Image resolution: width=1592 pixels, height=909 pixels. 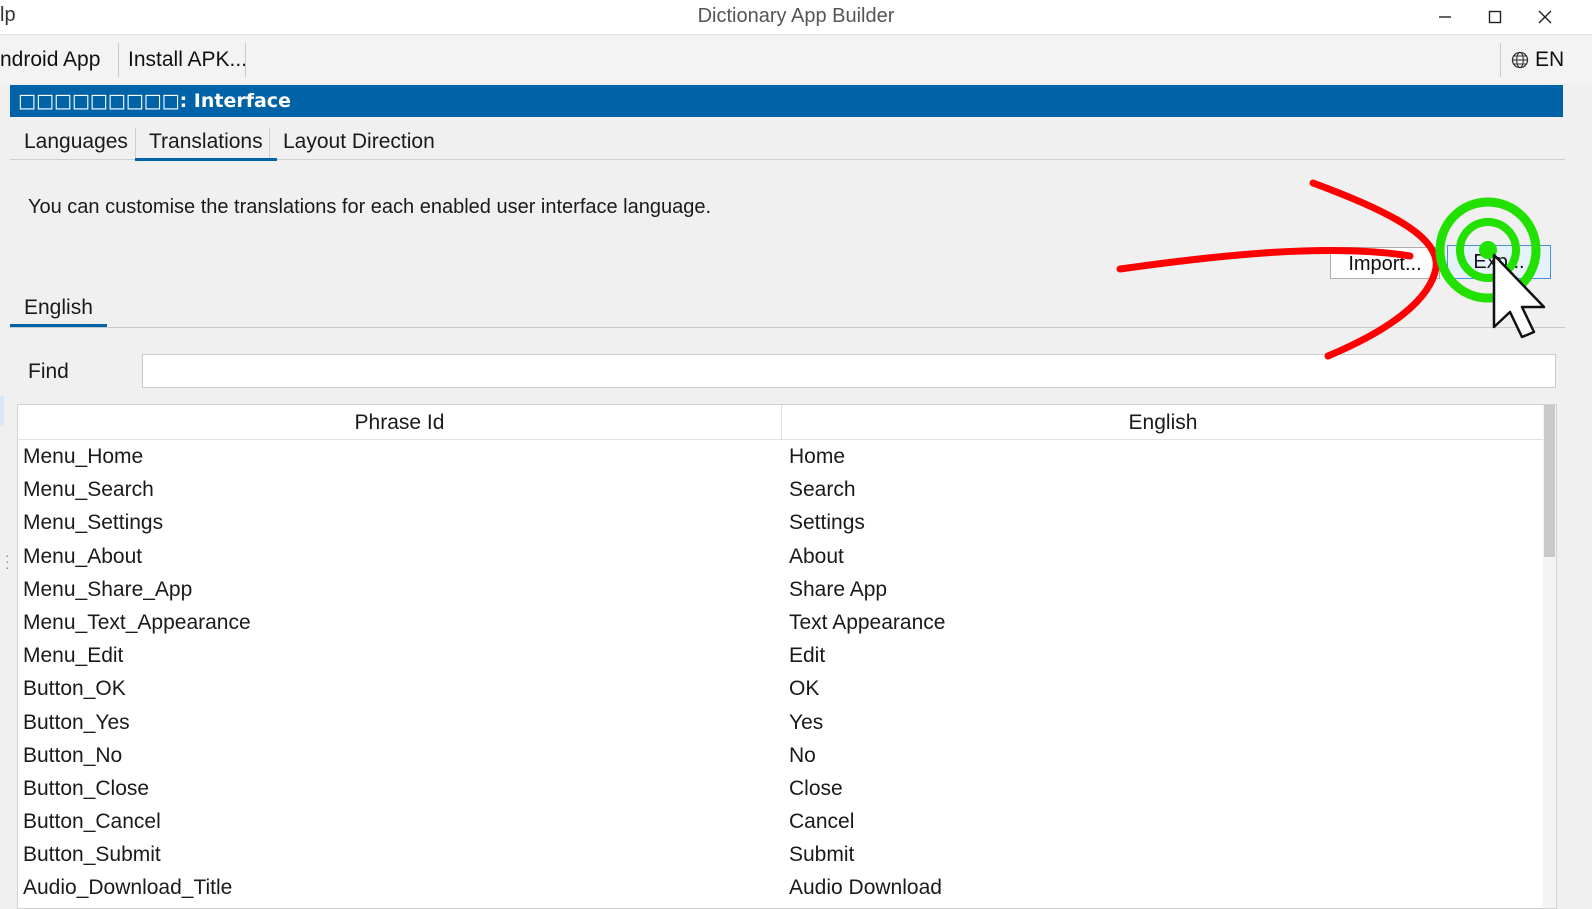 I want to click on english-translation-cell: Search, so click(x=822, y=489).